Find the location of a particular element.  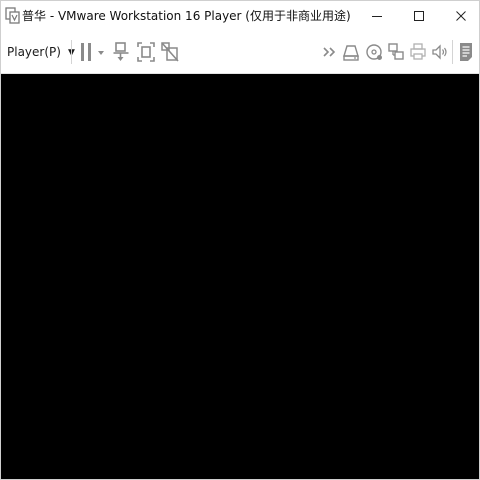

player-menu-button: Player(P)▼ is located at coordinates (41, 52).